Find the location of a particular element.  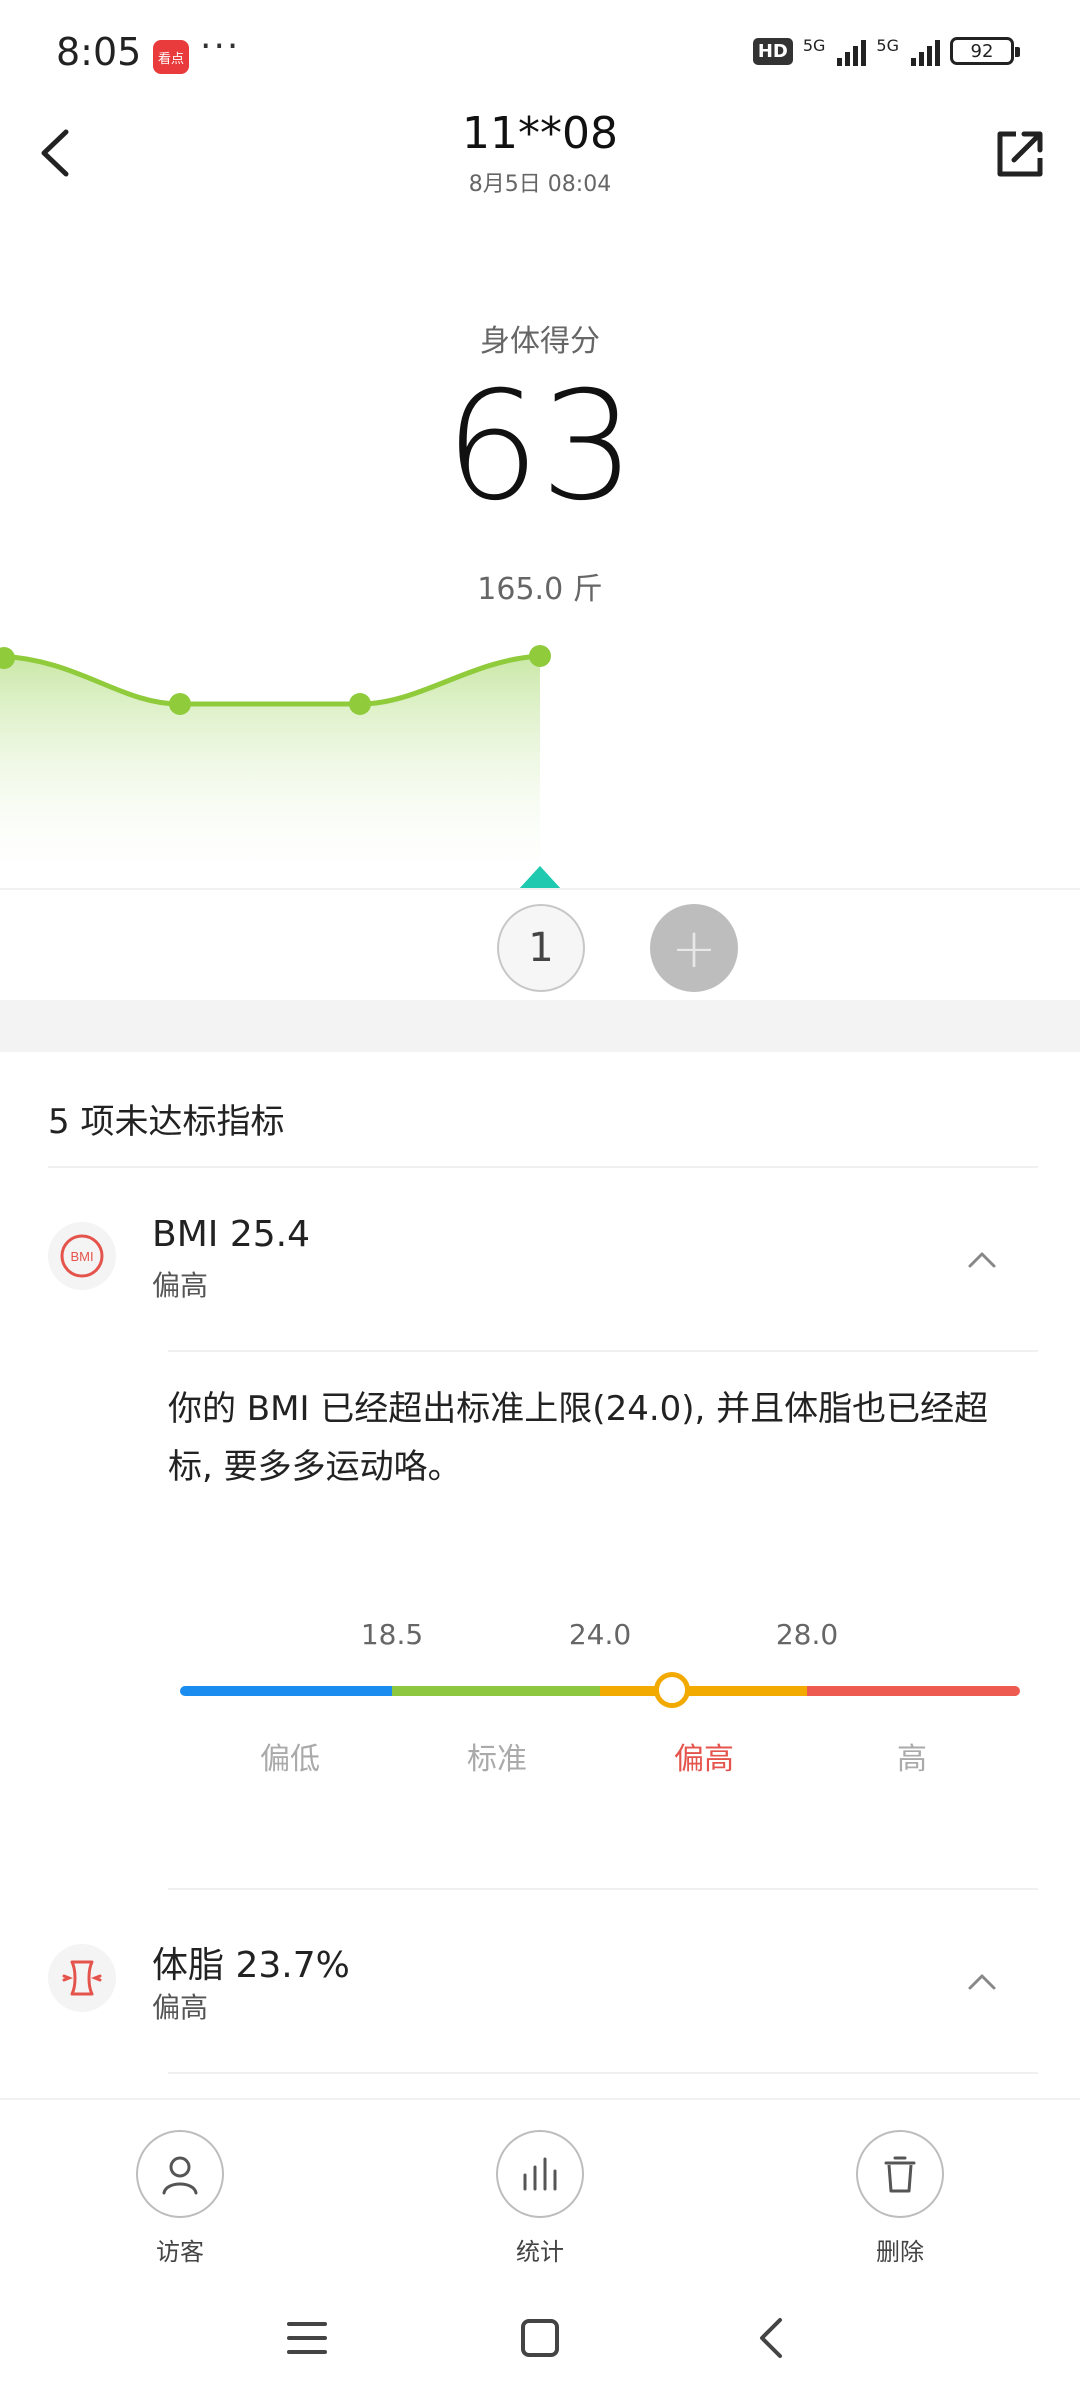

visitor-button: 访客 is located at coordinates (180, 2198).